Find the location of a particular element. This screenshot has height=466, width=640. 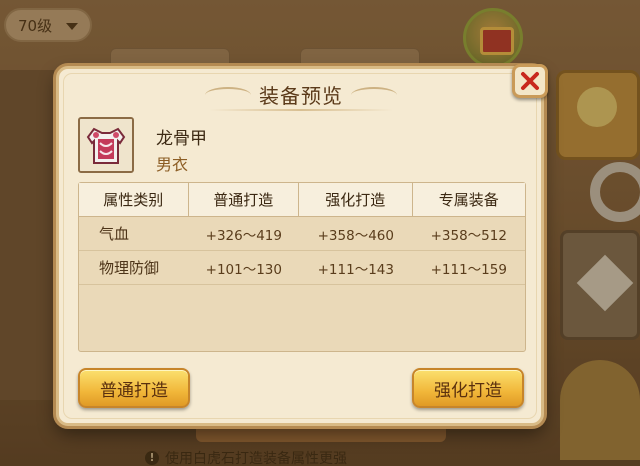

column-header: 普通打造 is located at coordinates (244, 199).